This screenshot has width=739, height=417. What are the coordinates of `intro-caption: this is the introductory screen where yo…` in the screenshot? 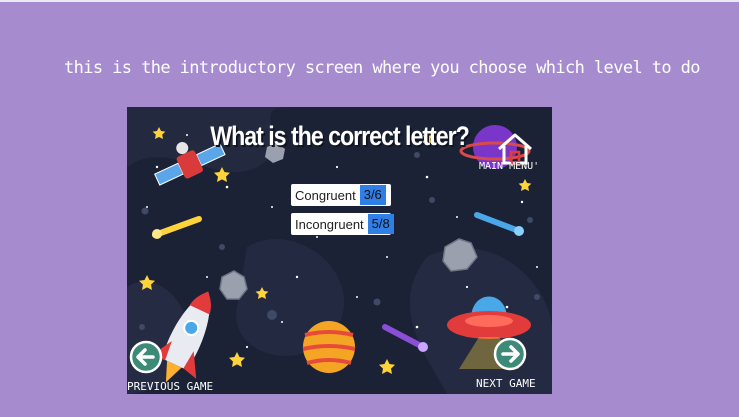 It's located at (382, 68).